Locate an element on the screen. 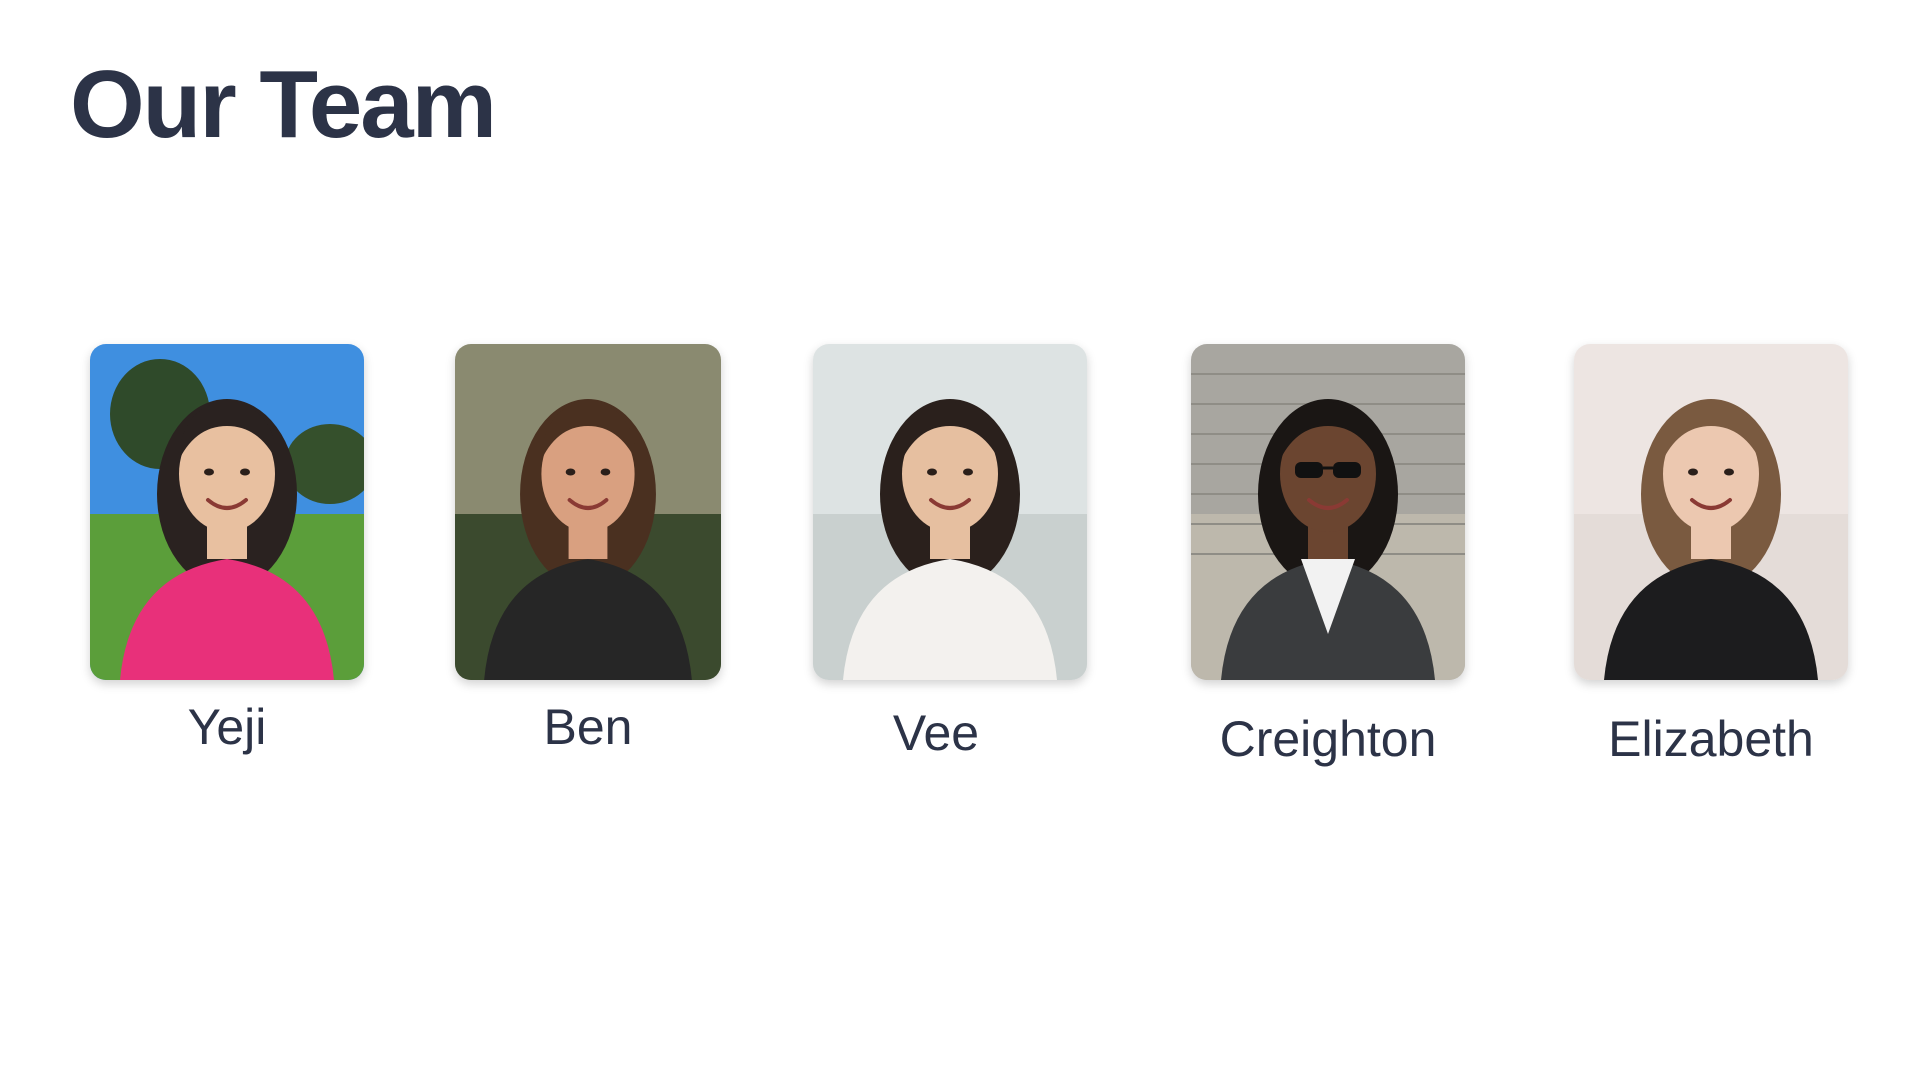 The height and width of the screenshot is (1080, 1920). team-member-card: Creighton is located at coordinates (1328, 555).